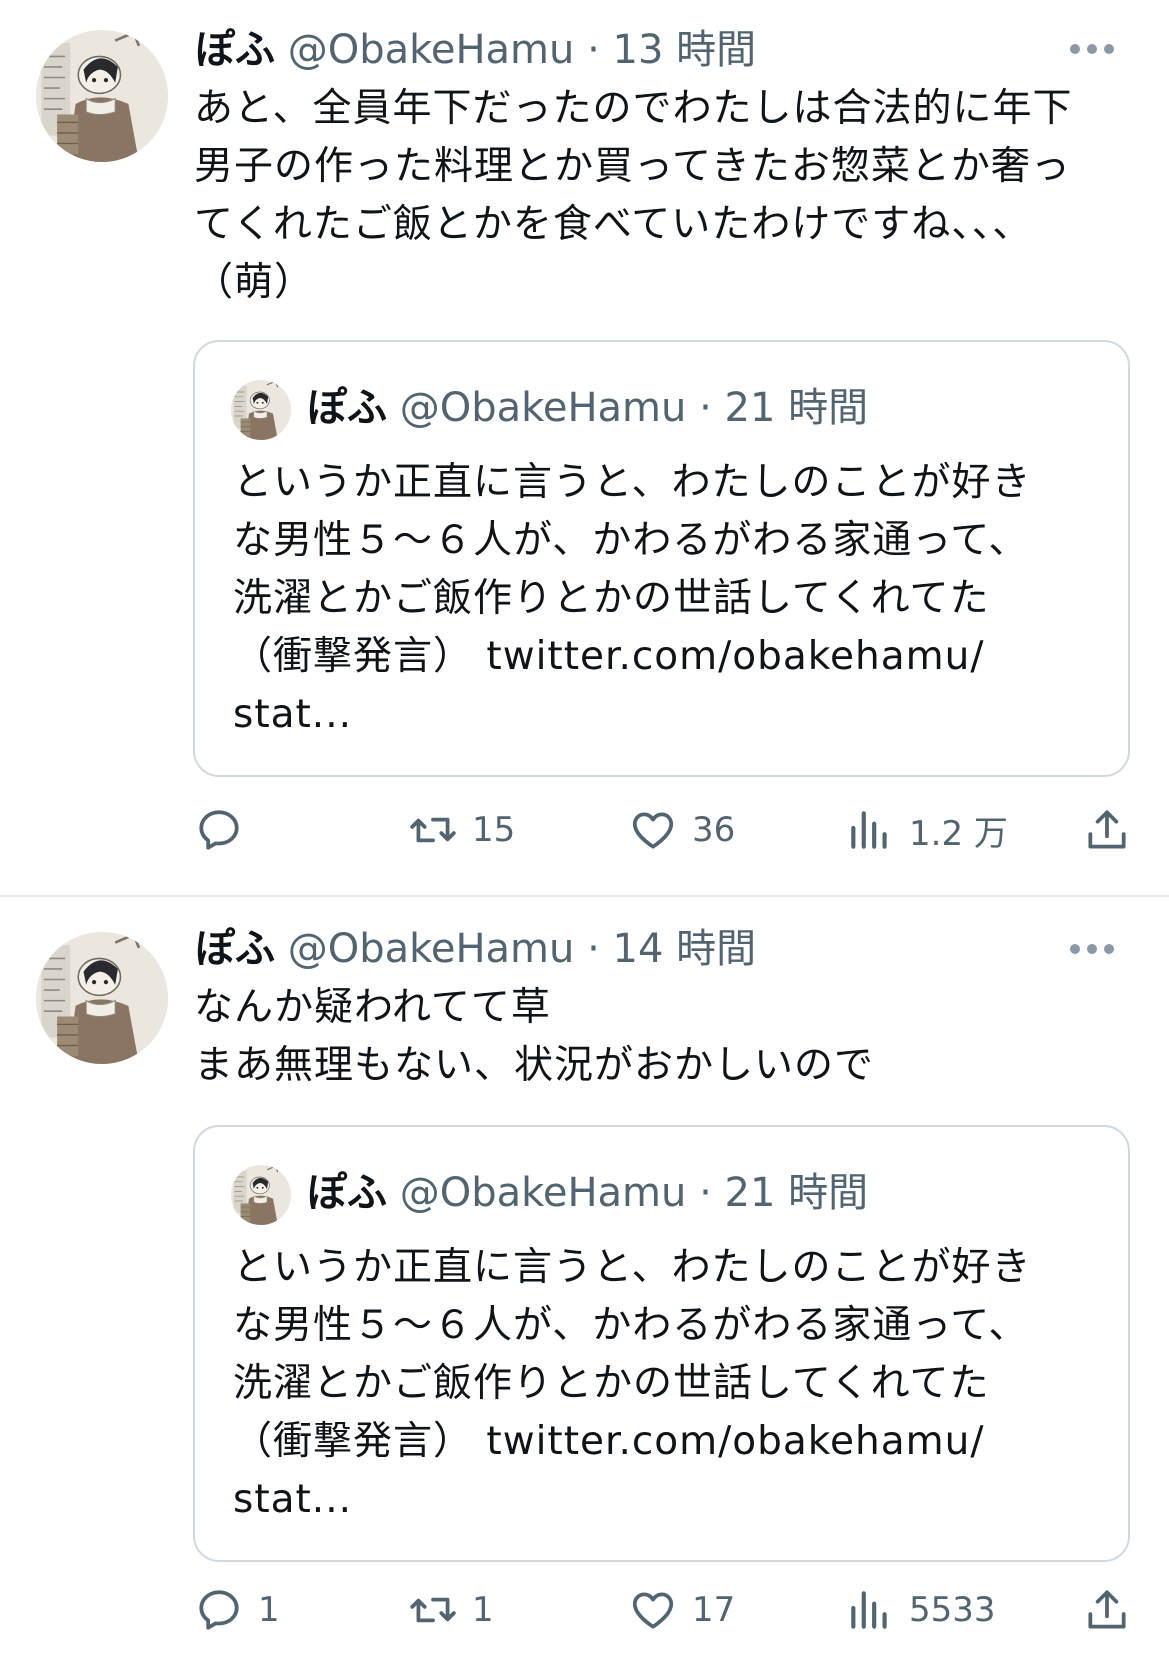 Image resolution: width=1169 pixels, height=1673 pixels. I want to click on tweet-header: ぽふ @ObakeHamu · 14 時間, so click(645, 949).